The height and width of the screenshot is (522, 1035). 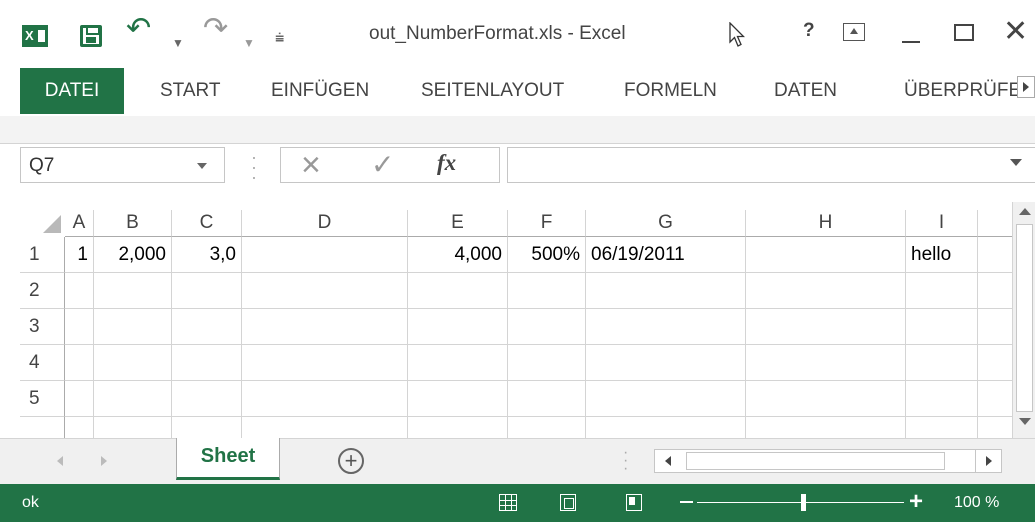 I want to click on help-icon: ?, so click(x=809, y=31).